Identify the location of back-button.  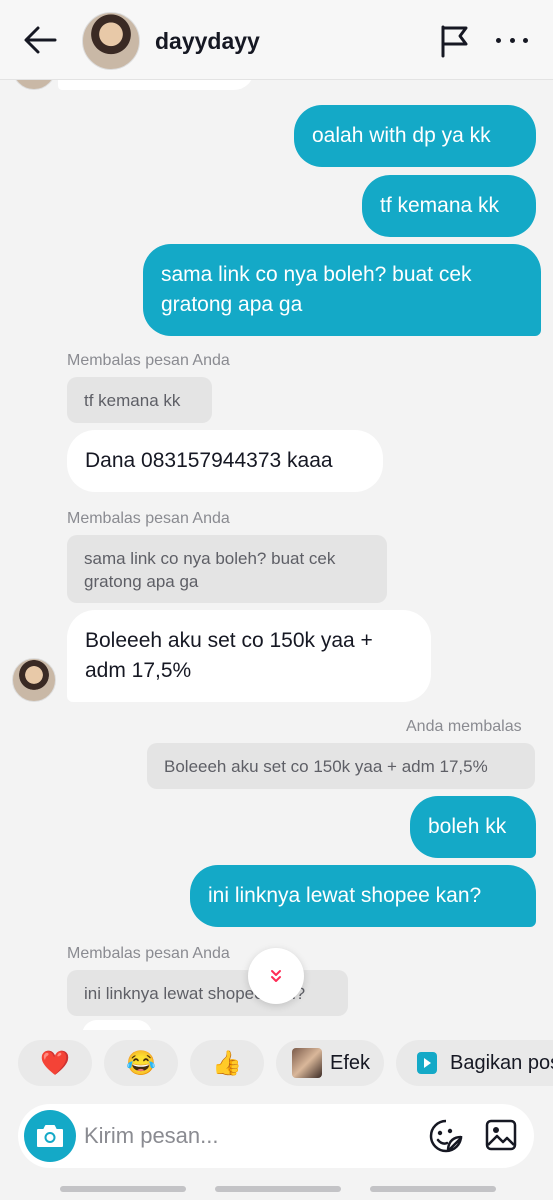
(40, 40).